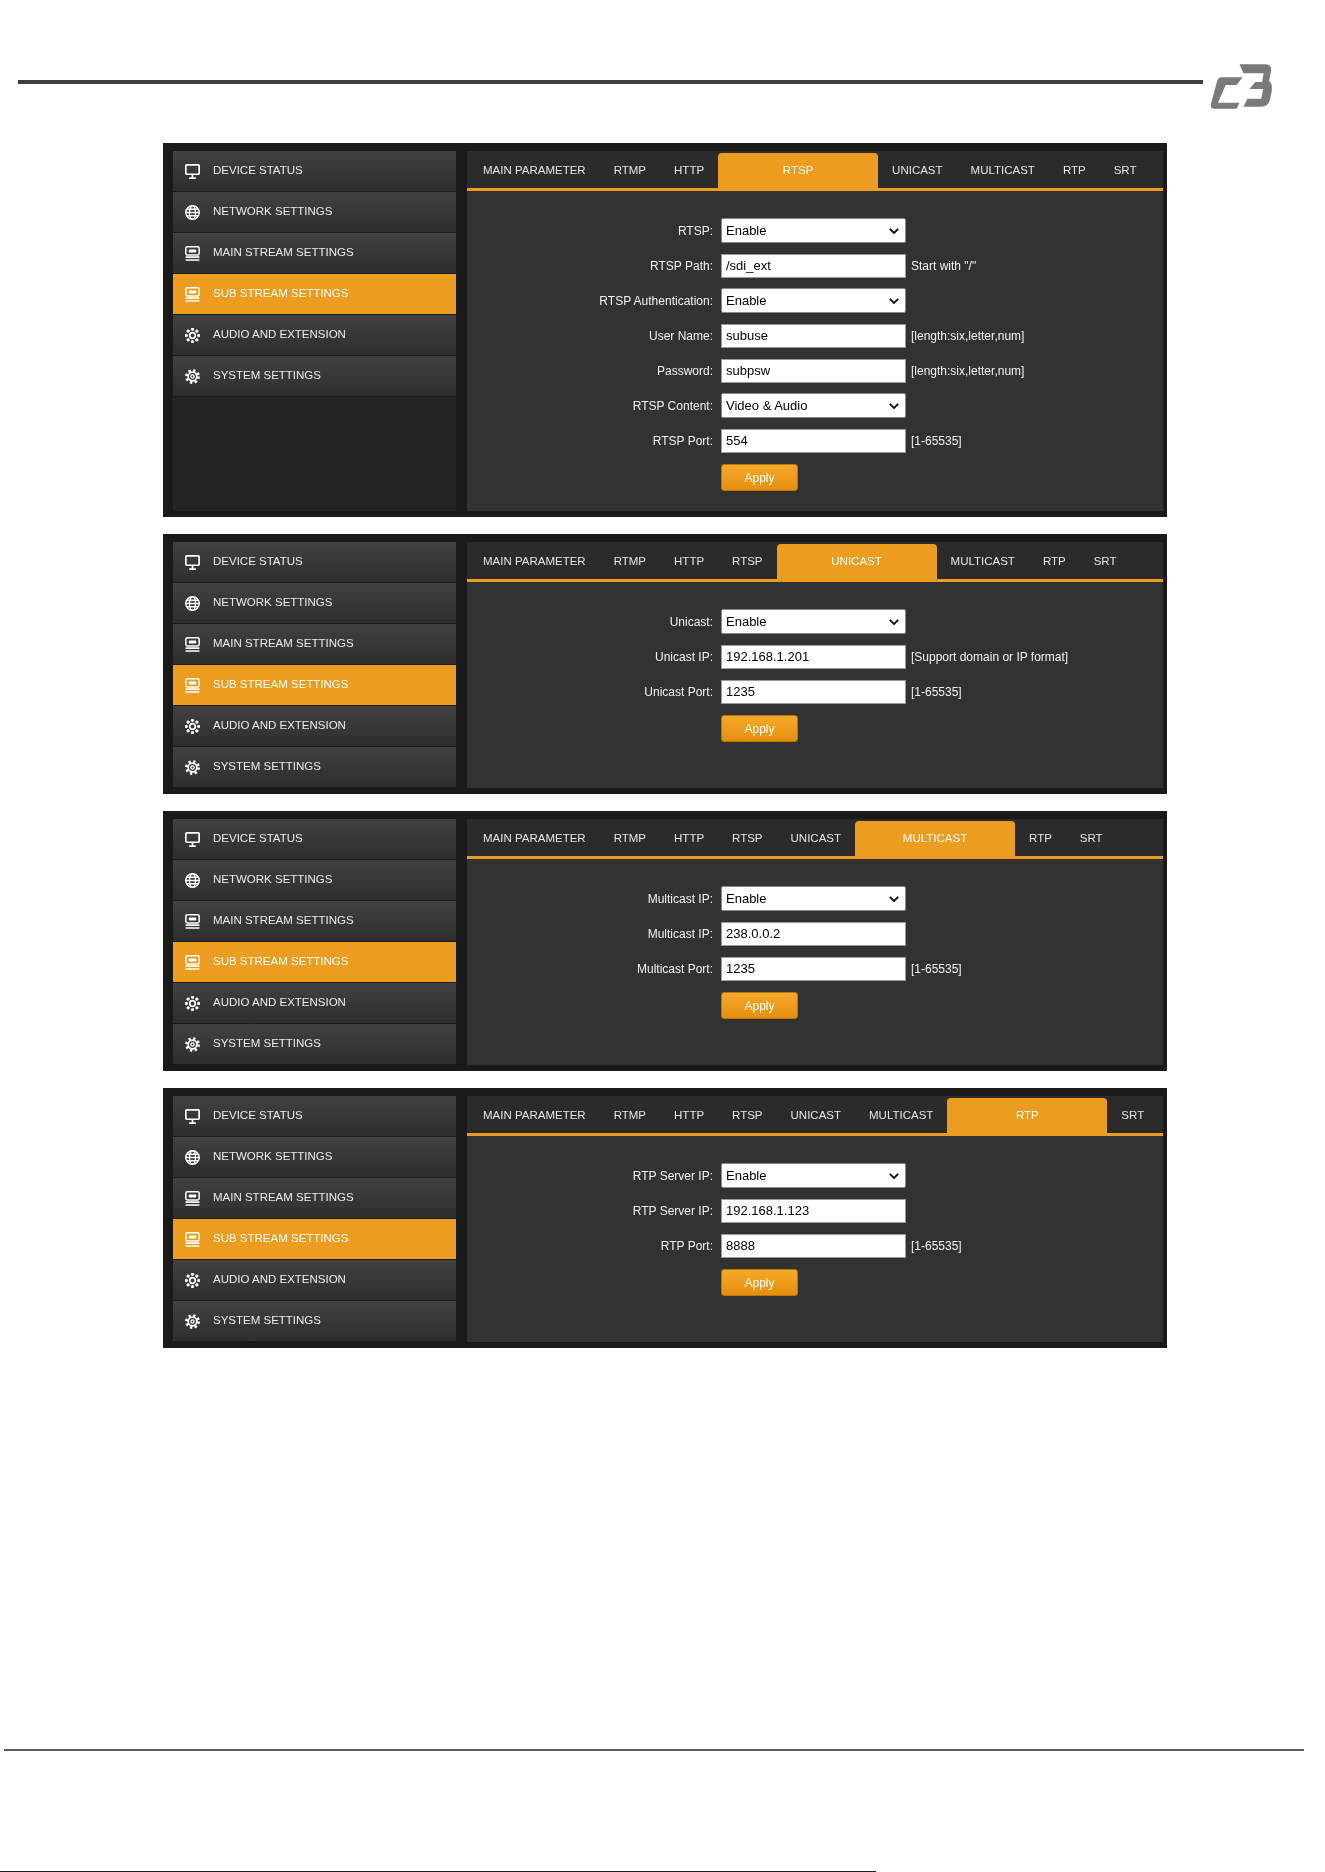  What do you see at coordinates (813, 405) in the screenshot?
I see `dropdown: Video & Audio` at bounding box center [813, 405].